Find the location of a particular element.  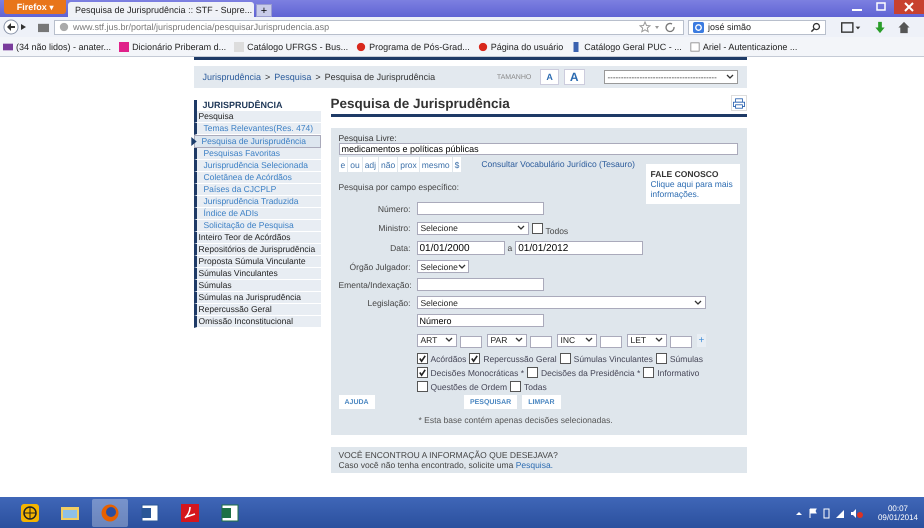

sidebar-subitem: Coletânea de Acórdãos is located at coordinates (257, 178).